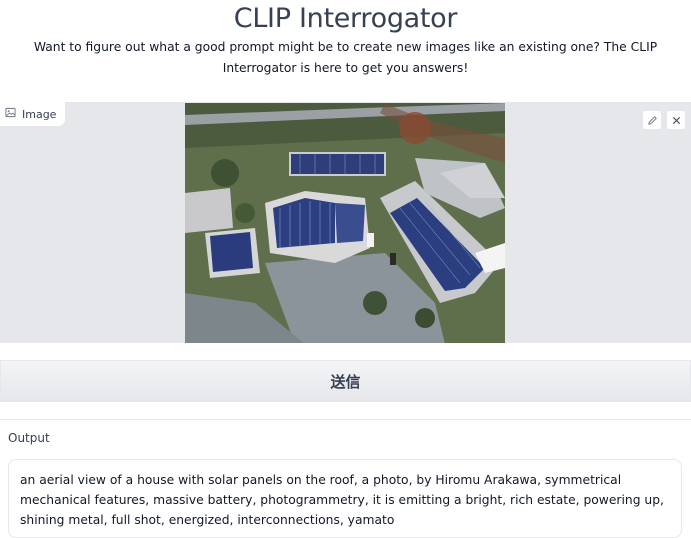 Image resolution: width=691 pixels, height=538 pixels. I want to click on image-label-text: Image, so click(39, 114).